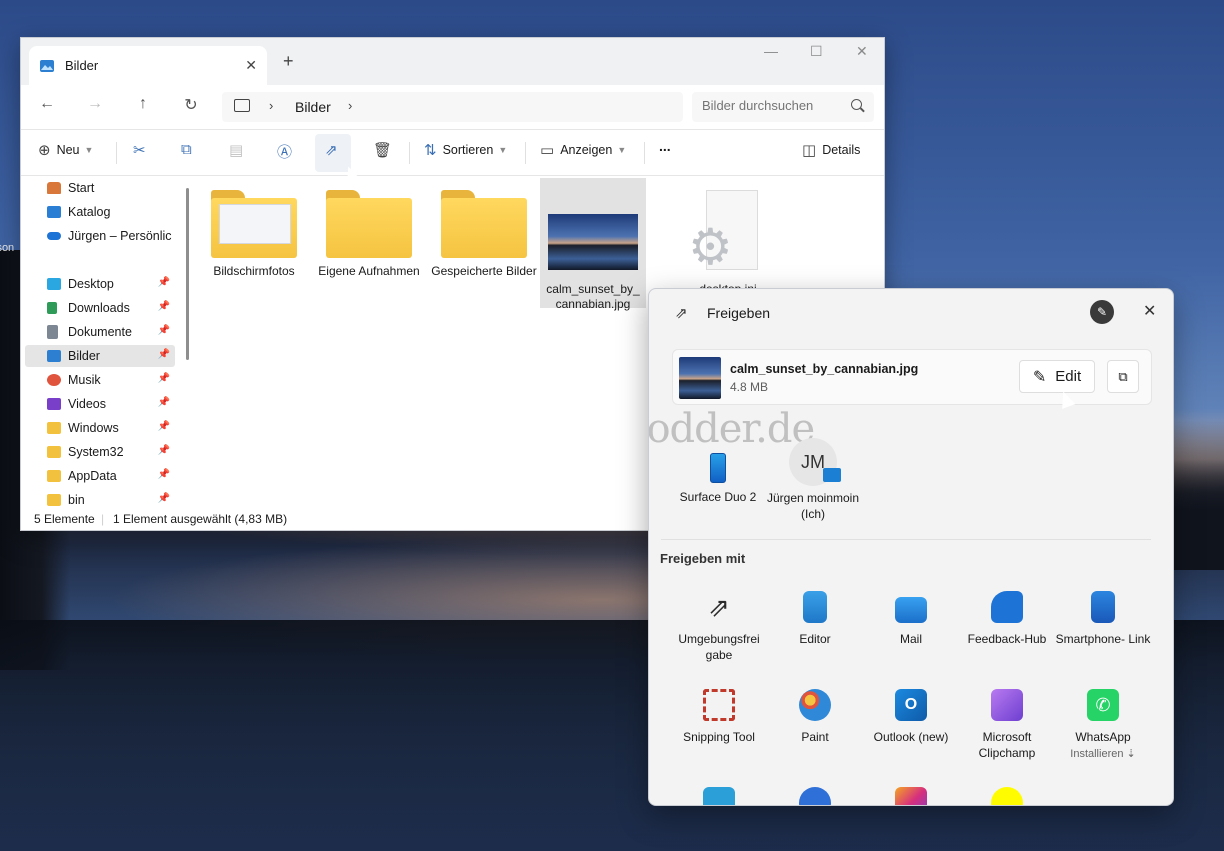  What do you see at coordinates (65, 150) in the screenshot?
I see `new-button: ⊕ Neu ▼` at bounding box center [65, 150].